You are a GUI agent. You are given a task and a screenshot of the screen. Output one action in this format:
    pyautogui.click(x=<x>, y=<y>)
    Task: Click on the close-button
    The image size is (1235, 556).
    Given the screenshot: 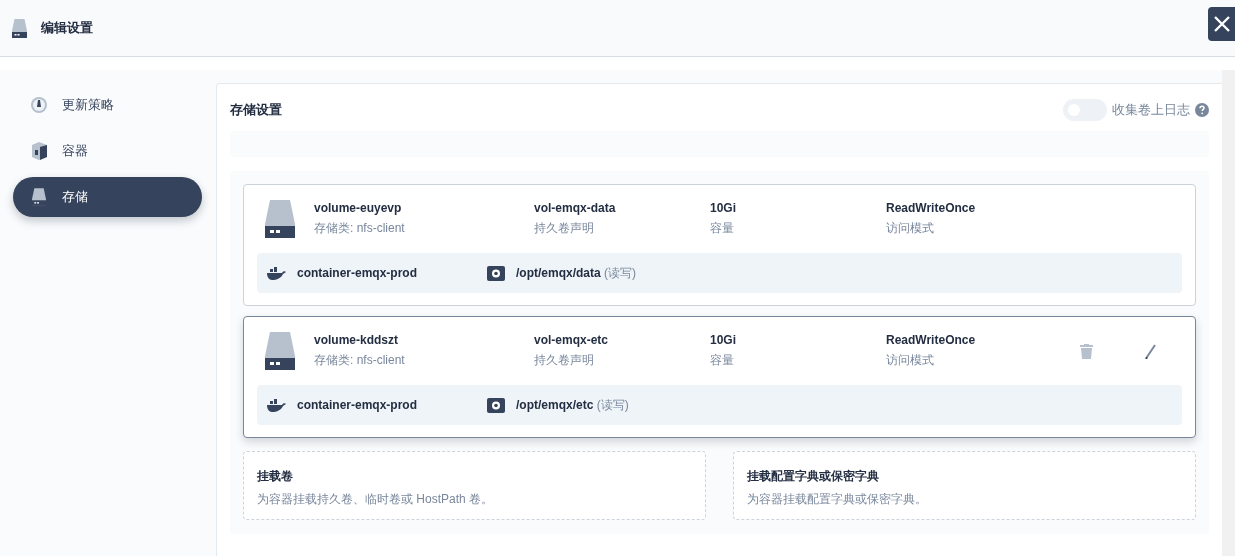 What is the action you would take?
    pyautogui.click(x=1221, y=24)
    